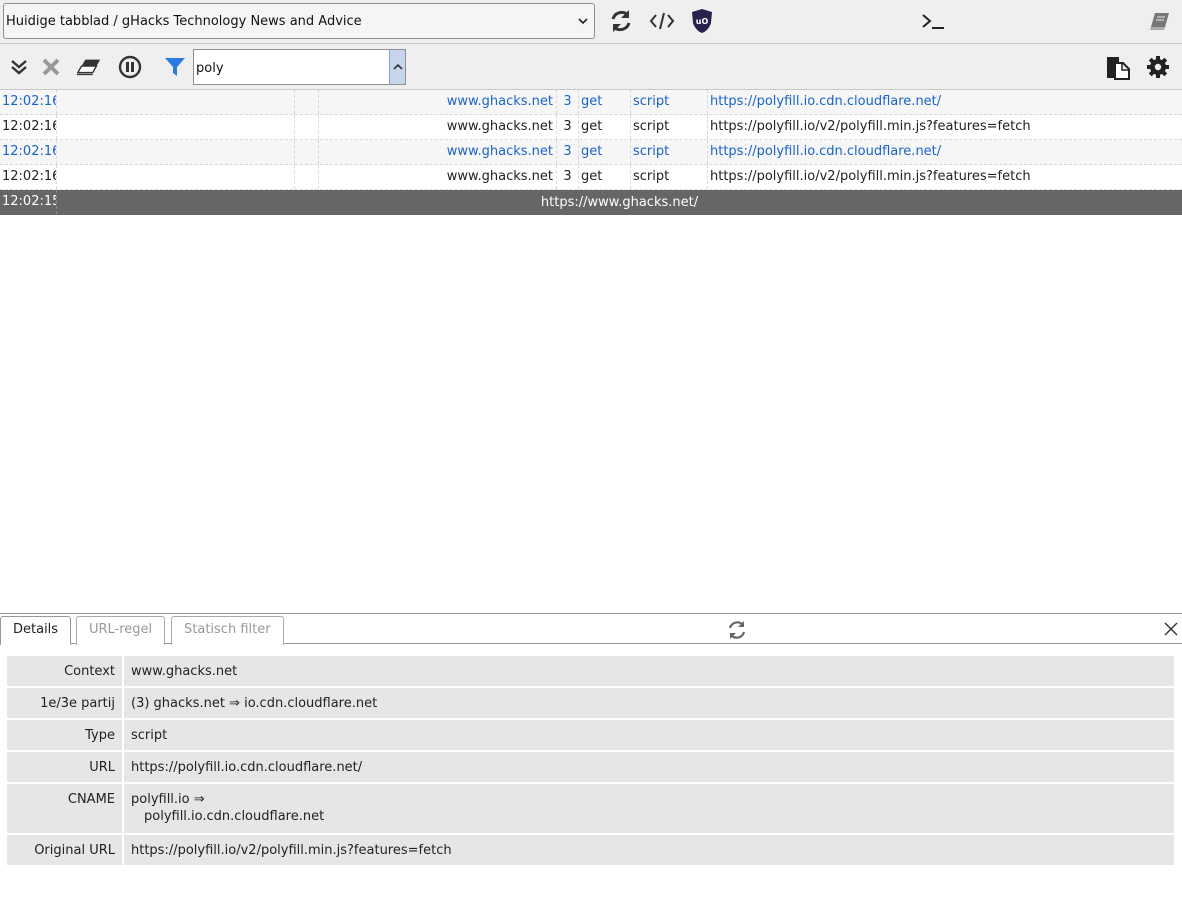 The width and height of the screenshot is (1182, 899). What do you see at coordinates (65, 671) in the screenshot?
I see `detail-label: Context` at bounding box center [65, 671].